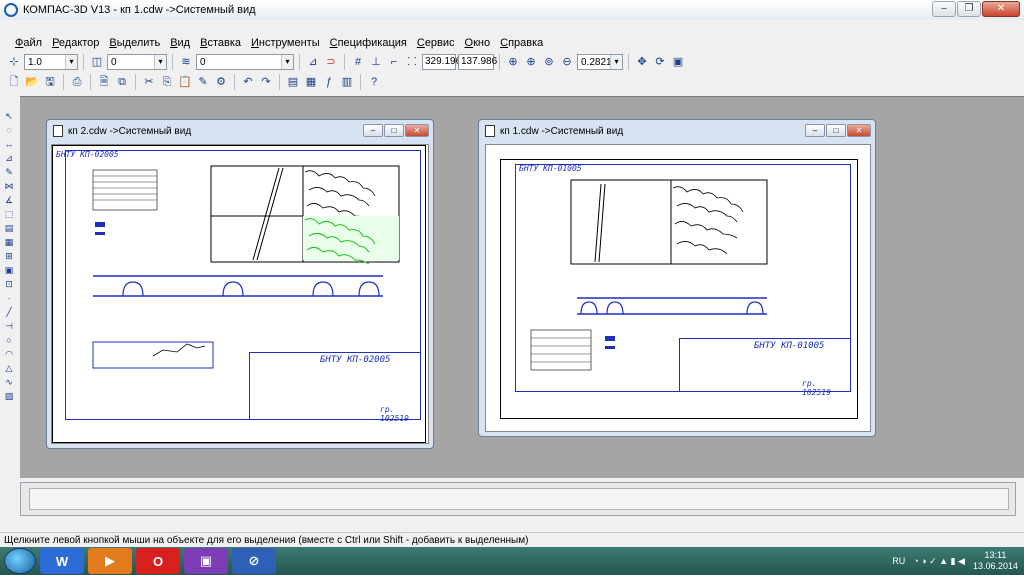 The width and height of the screenshot is (1024, 575). What do you see at coordinates (478, 43) in the screenshot?
I see `menu-window: Окно` at bounding box center [478, 43].